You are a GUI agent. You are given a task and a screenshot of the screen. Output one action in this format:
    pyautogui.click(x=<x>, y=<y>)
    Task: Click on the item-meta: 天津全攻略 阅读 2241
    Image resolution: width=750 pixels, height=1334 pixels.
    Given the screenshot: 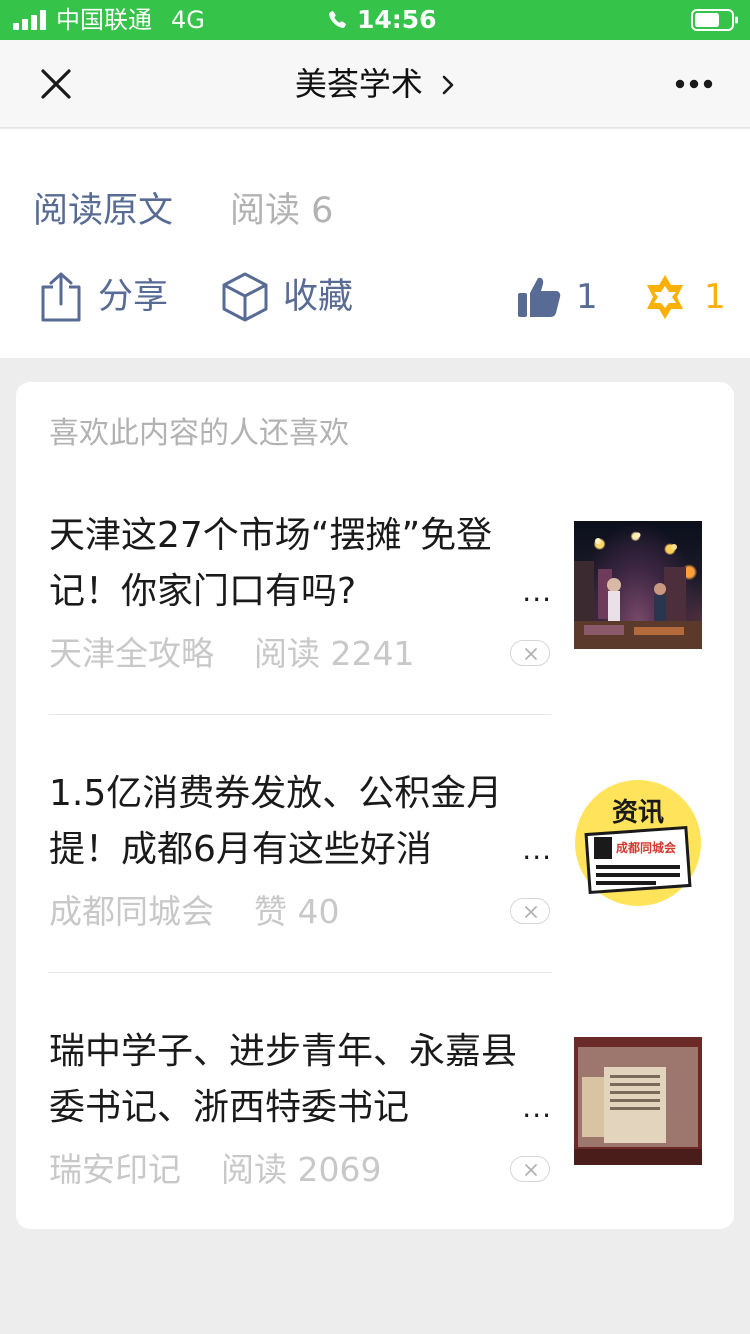 What is the action you would take?
    pyautogui.click(x=231, y=654)
    